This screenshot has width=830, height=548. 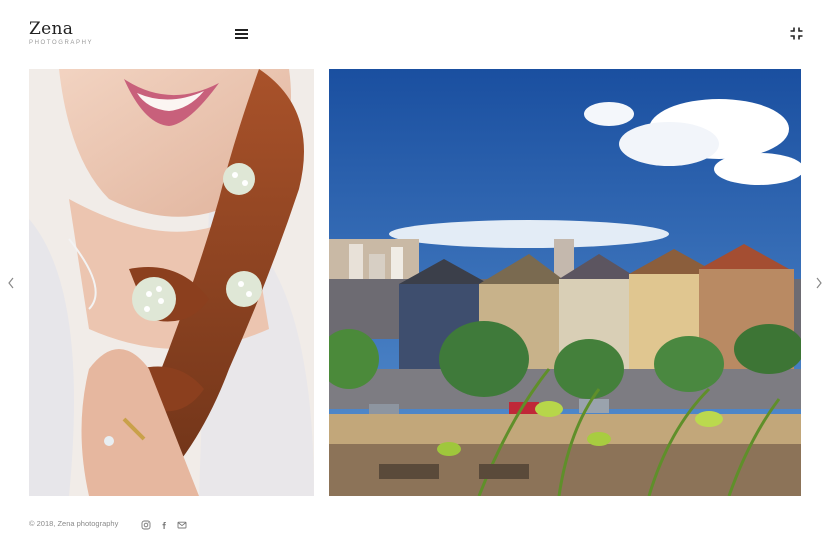 What do you see at coordinates (241, 34) in the screenshot?
I see `hamburger-menu-icon` at bounding box center [241, 34].